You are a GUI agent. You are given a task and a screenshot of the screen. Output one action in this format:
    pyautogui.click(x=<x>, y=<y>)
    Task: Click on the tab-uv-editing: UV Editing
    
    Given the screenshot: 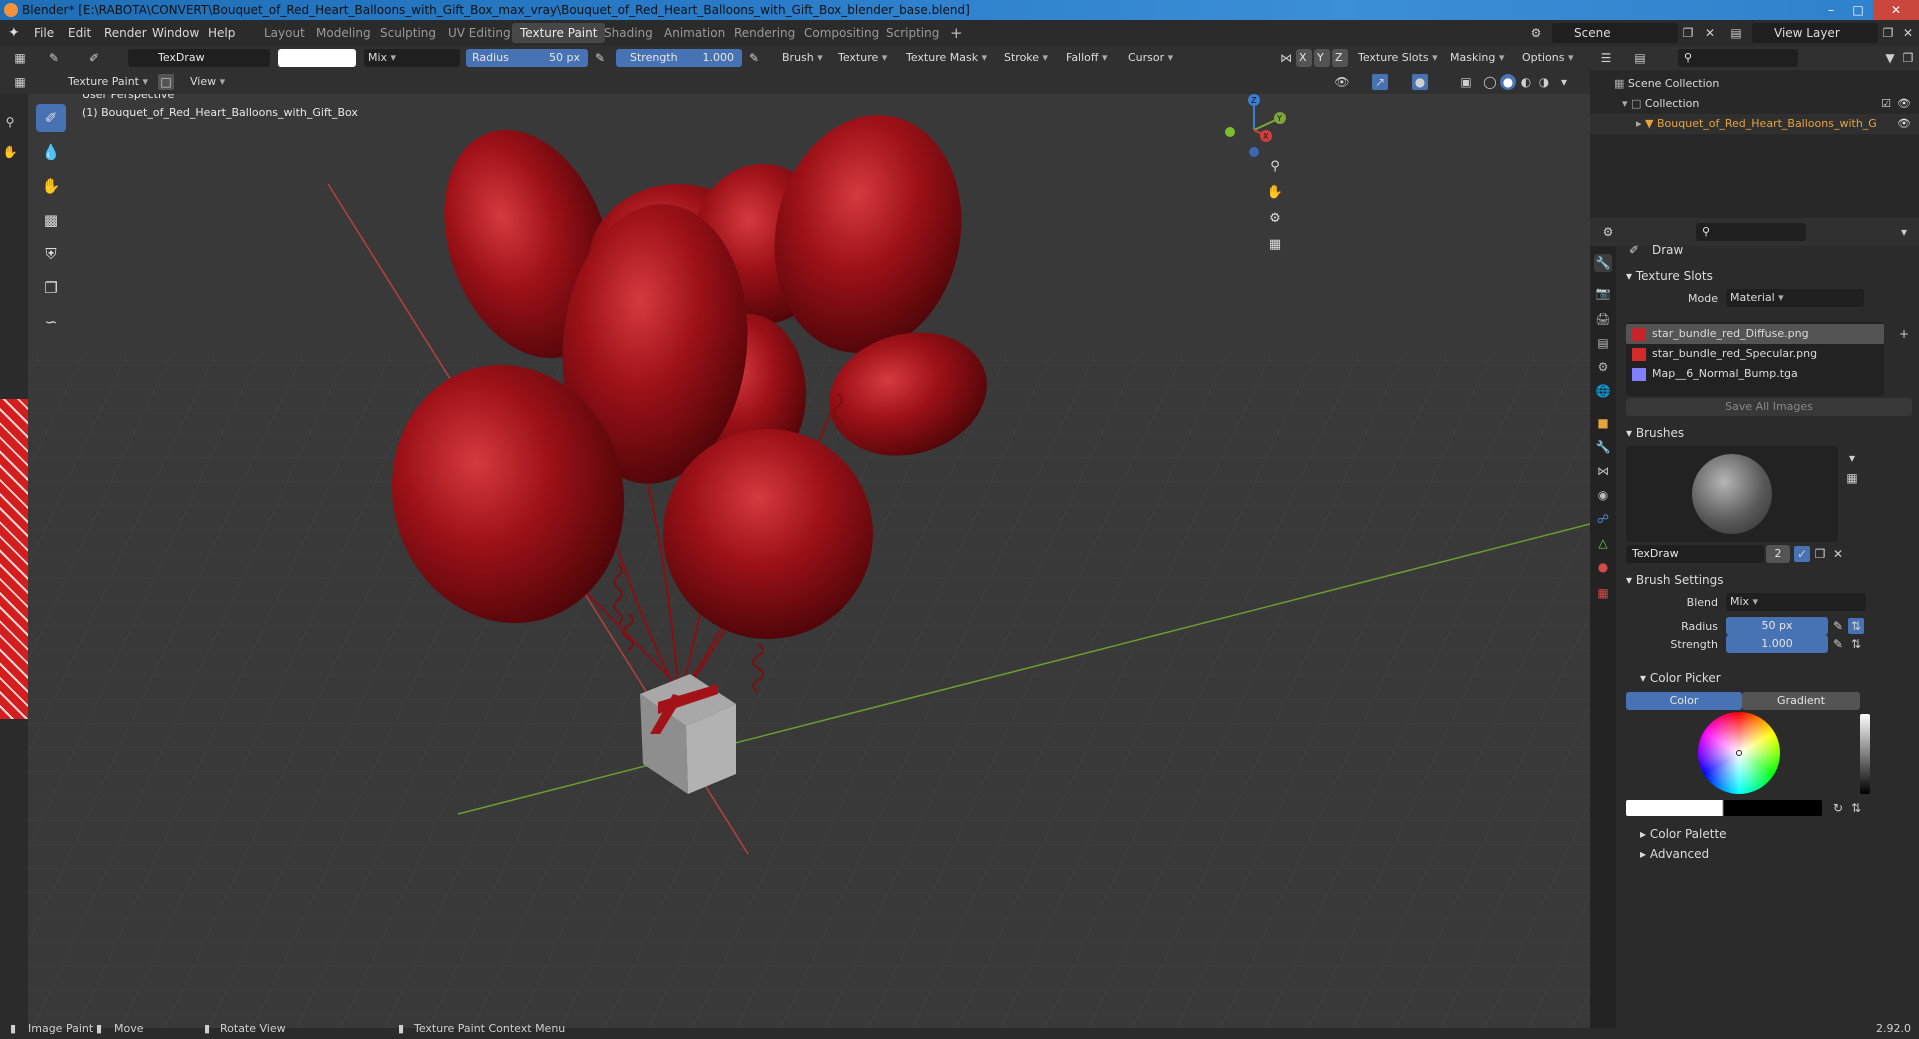 What is the action you would take?
    pyautogui.click(x=479, y=33)
    